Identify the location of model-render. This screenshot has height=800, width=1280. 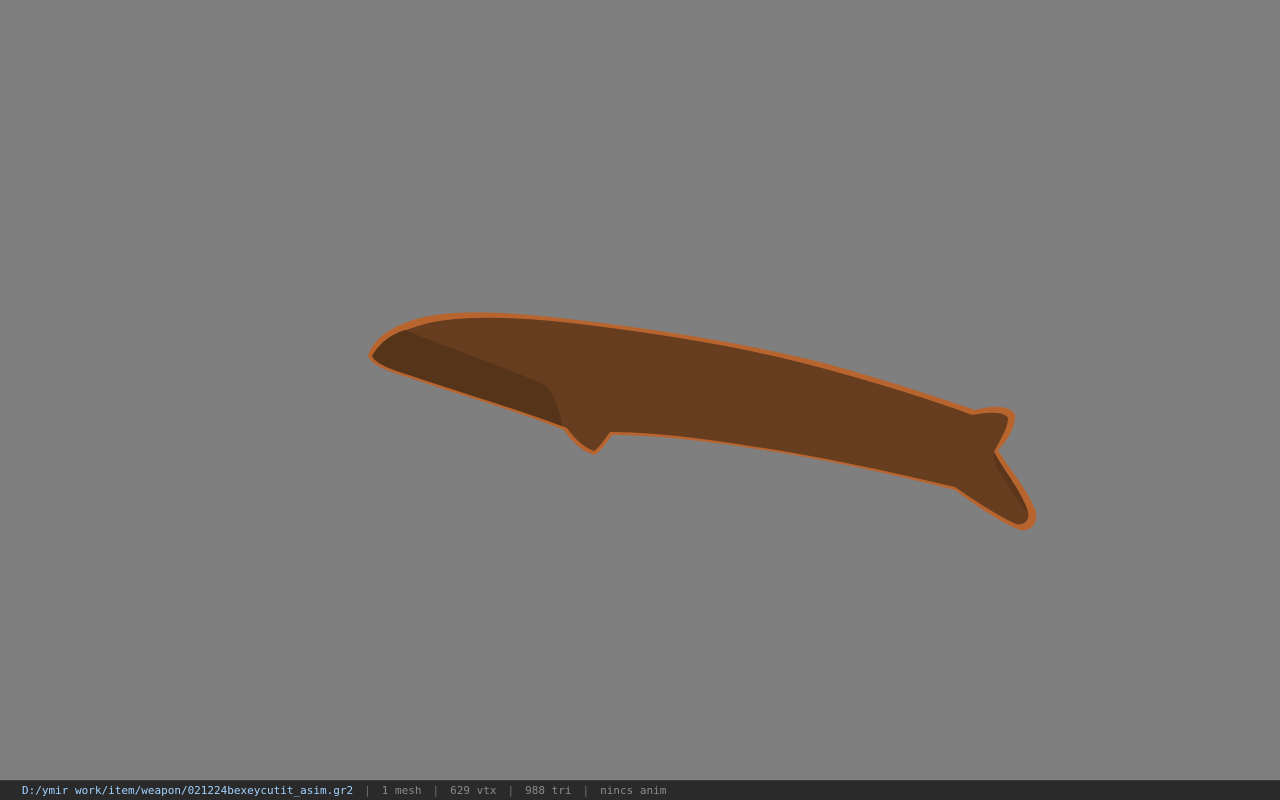
(702, 421).